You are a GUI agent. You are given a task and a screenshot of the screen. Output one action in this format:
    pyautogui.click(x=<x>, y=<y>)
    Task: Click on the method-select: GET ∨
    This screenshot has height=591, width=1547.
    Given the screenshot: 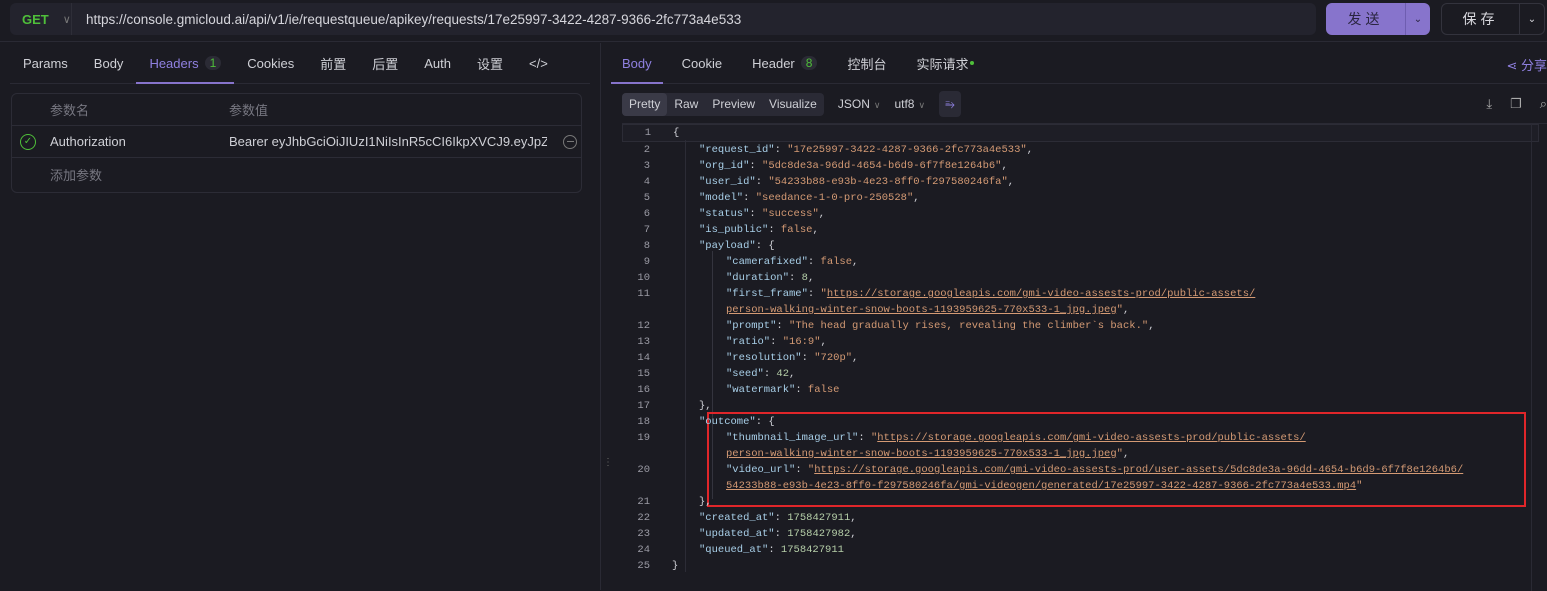 What is the action you would take?
    pyautogui.click(x=41, y=19)
    